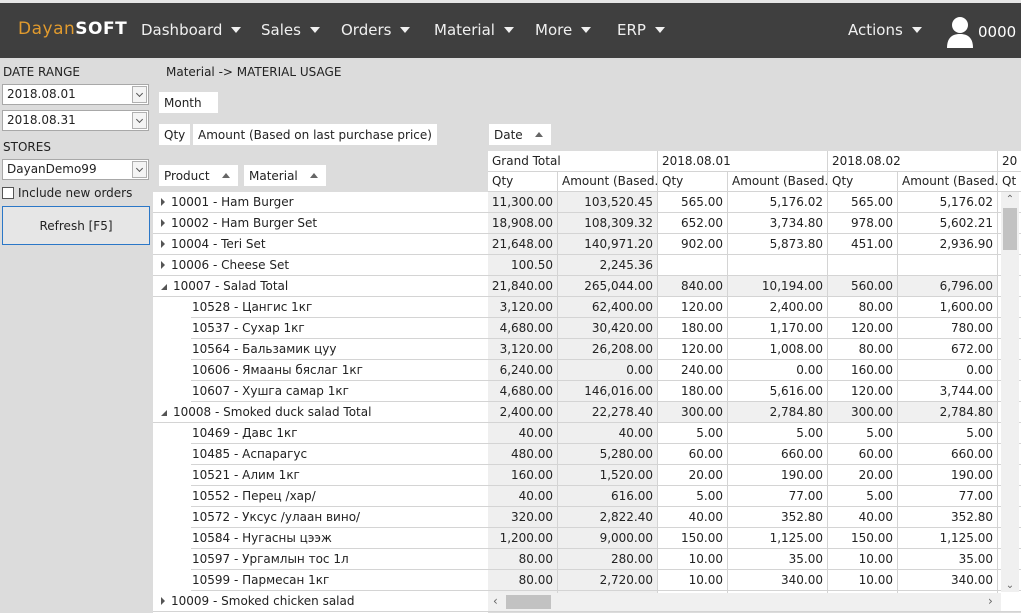 The image size is (1021, 613). What do you see at coordinates (376, 30) in the screenshot?
I see `nav-orders: Orders` at bounding box center [376, 30].